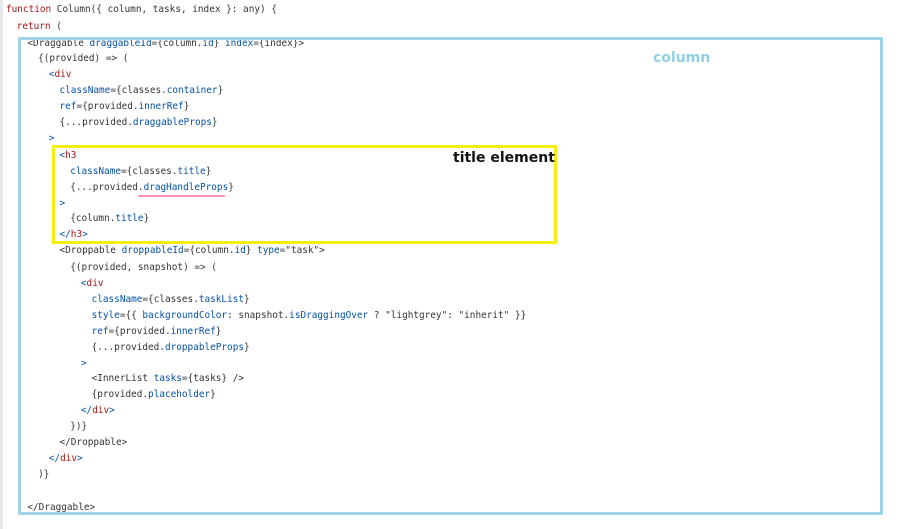 This screenshot has width=897, height=529. Describe the element at coordinates (33, 26) in the screenshot. I see `code-token: return` at that location.